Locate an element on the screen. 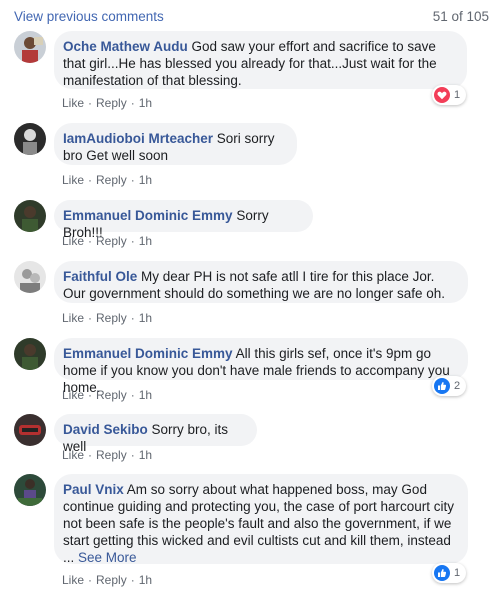 Image resolution: width=493 pixels, height=596 pixels. comment-author: David Sekibo is located at coordinates (105, 429).